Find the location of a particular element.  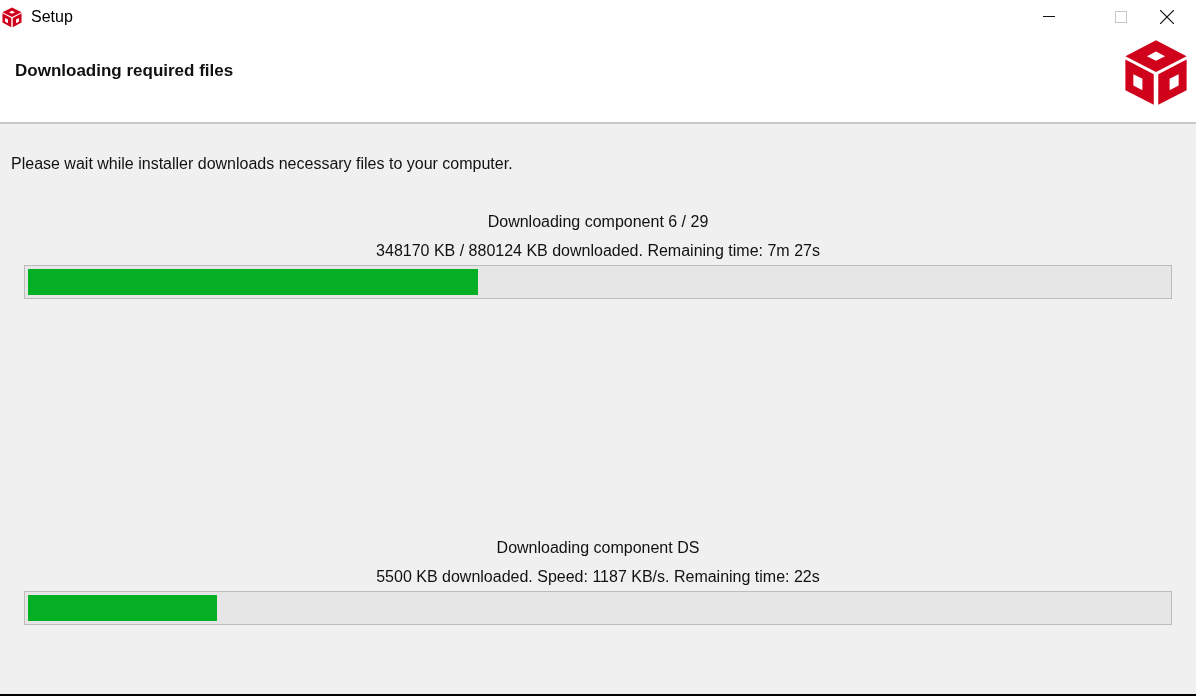

download-heading: Downloading component DS is located at coordinates (598, 548).